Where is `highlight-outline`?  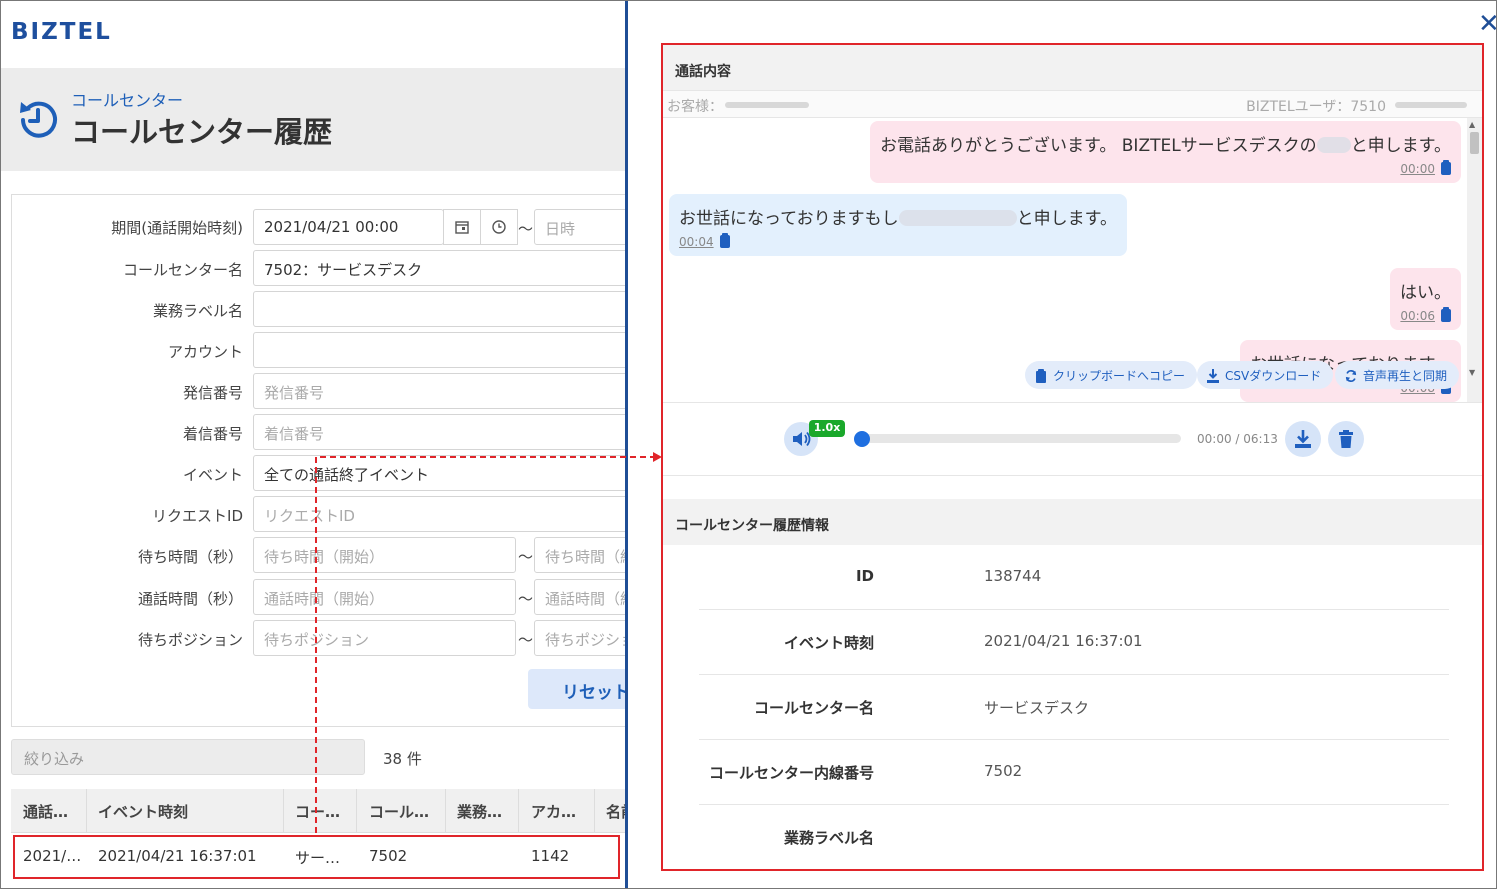
highlight-outline is located at coordinates (316, 857).